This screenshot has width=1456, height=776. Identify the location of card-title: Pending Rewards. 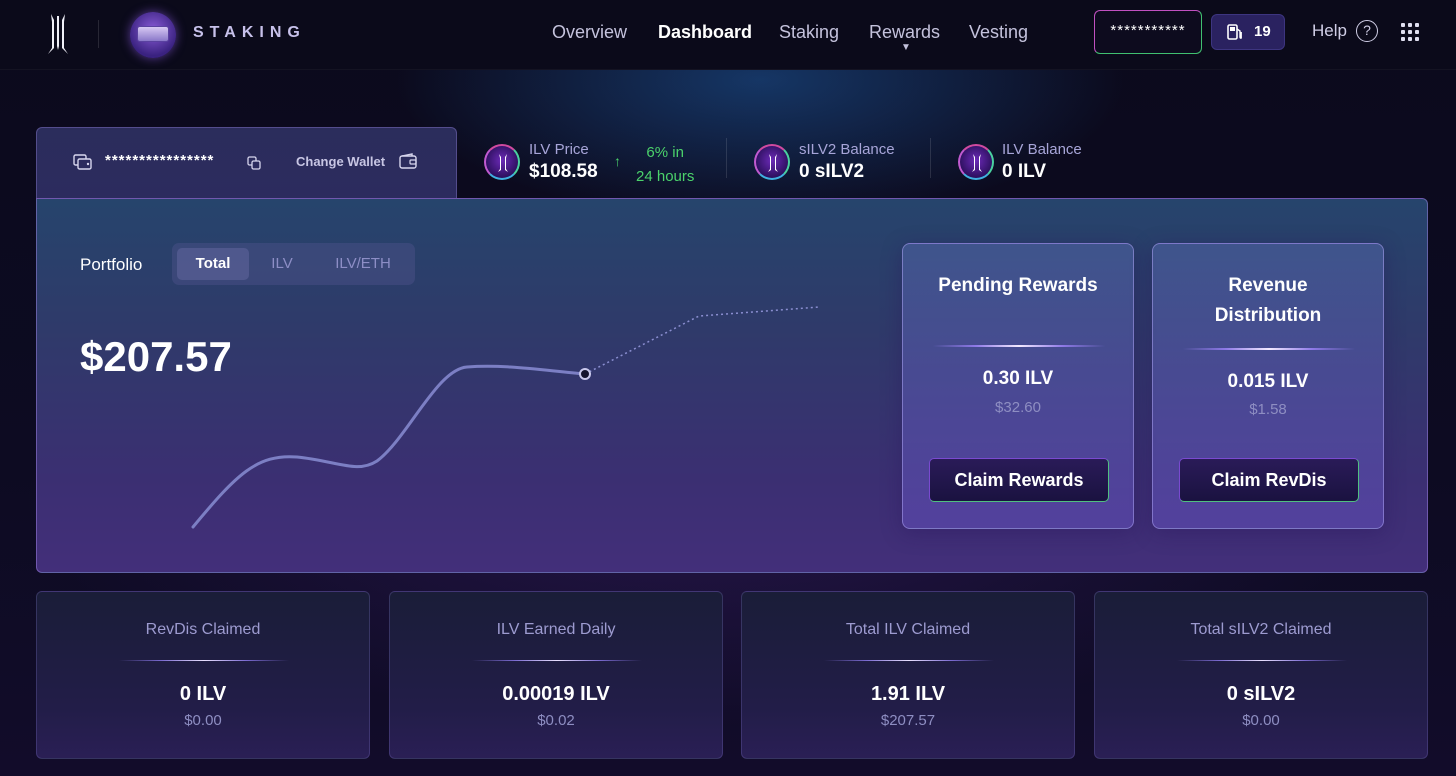
(1018, 285).